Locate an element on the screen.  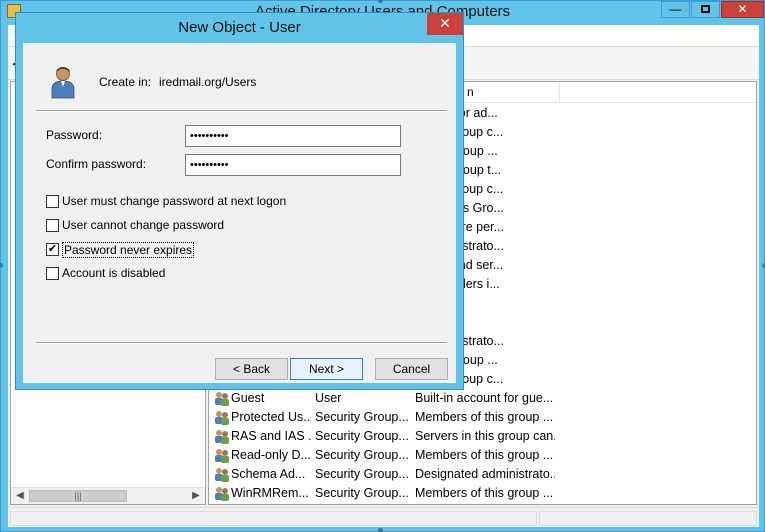
close-button: ✕ is located at coordinates (742, 9).